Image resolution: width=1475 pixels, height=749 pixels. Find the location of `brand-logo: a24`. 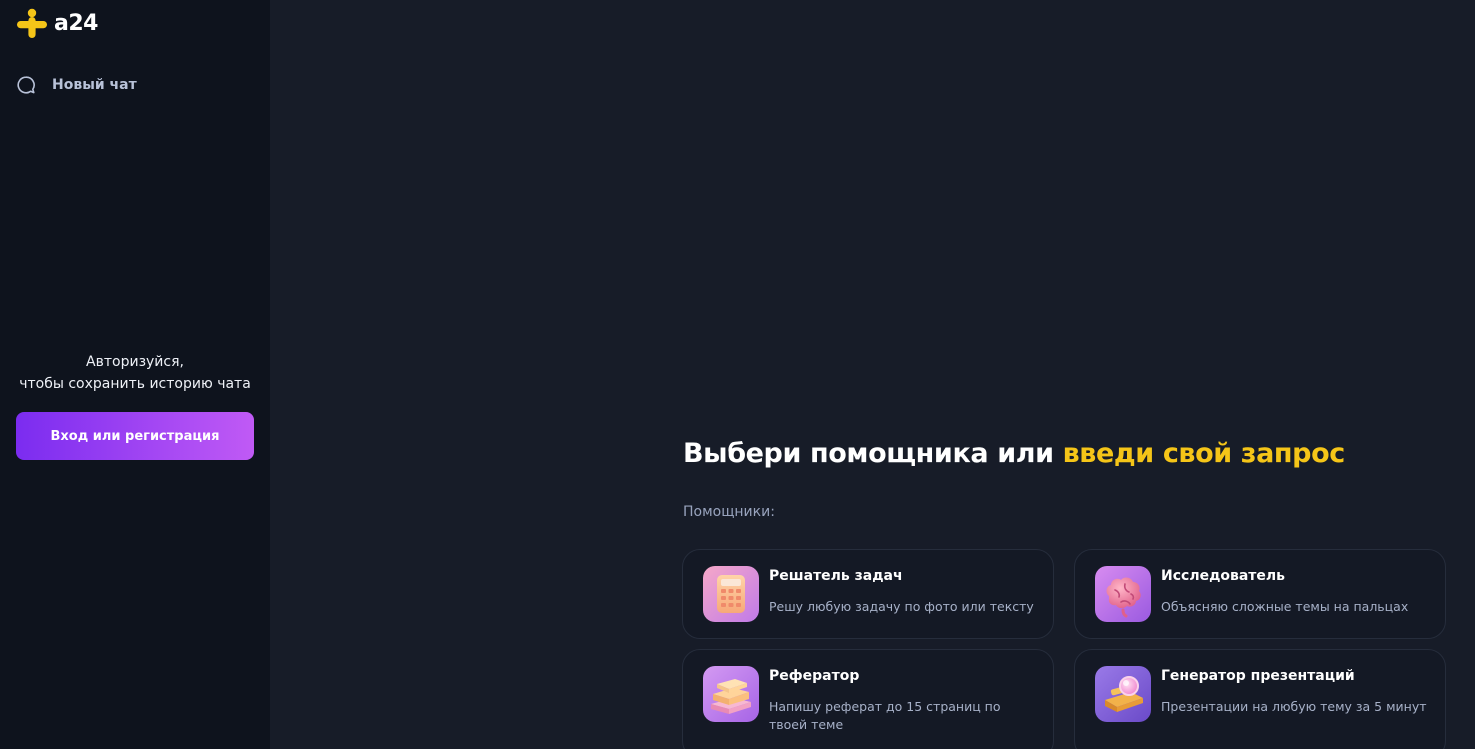

brand-logo: a24 is located at coordinates (57, 24).